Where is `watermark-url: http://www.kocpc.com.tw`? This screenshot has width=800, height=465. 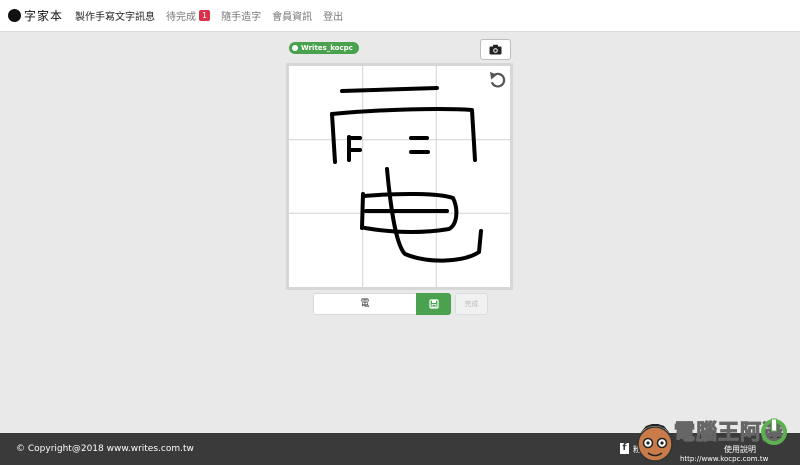
watermark-url: http://www.kocpc.com.tw is located at coordinates (724, 459).